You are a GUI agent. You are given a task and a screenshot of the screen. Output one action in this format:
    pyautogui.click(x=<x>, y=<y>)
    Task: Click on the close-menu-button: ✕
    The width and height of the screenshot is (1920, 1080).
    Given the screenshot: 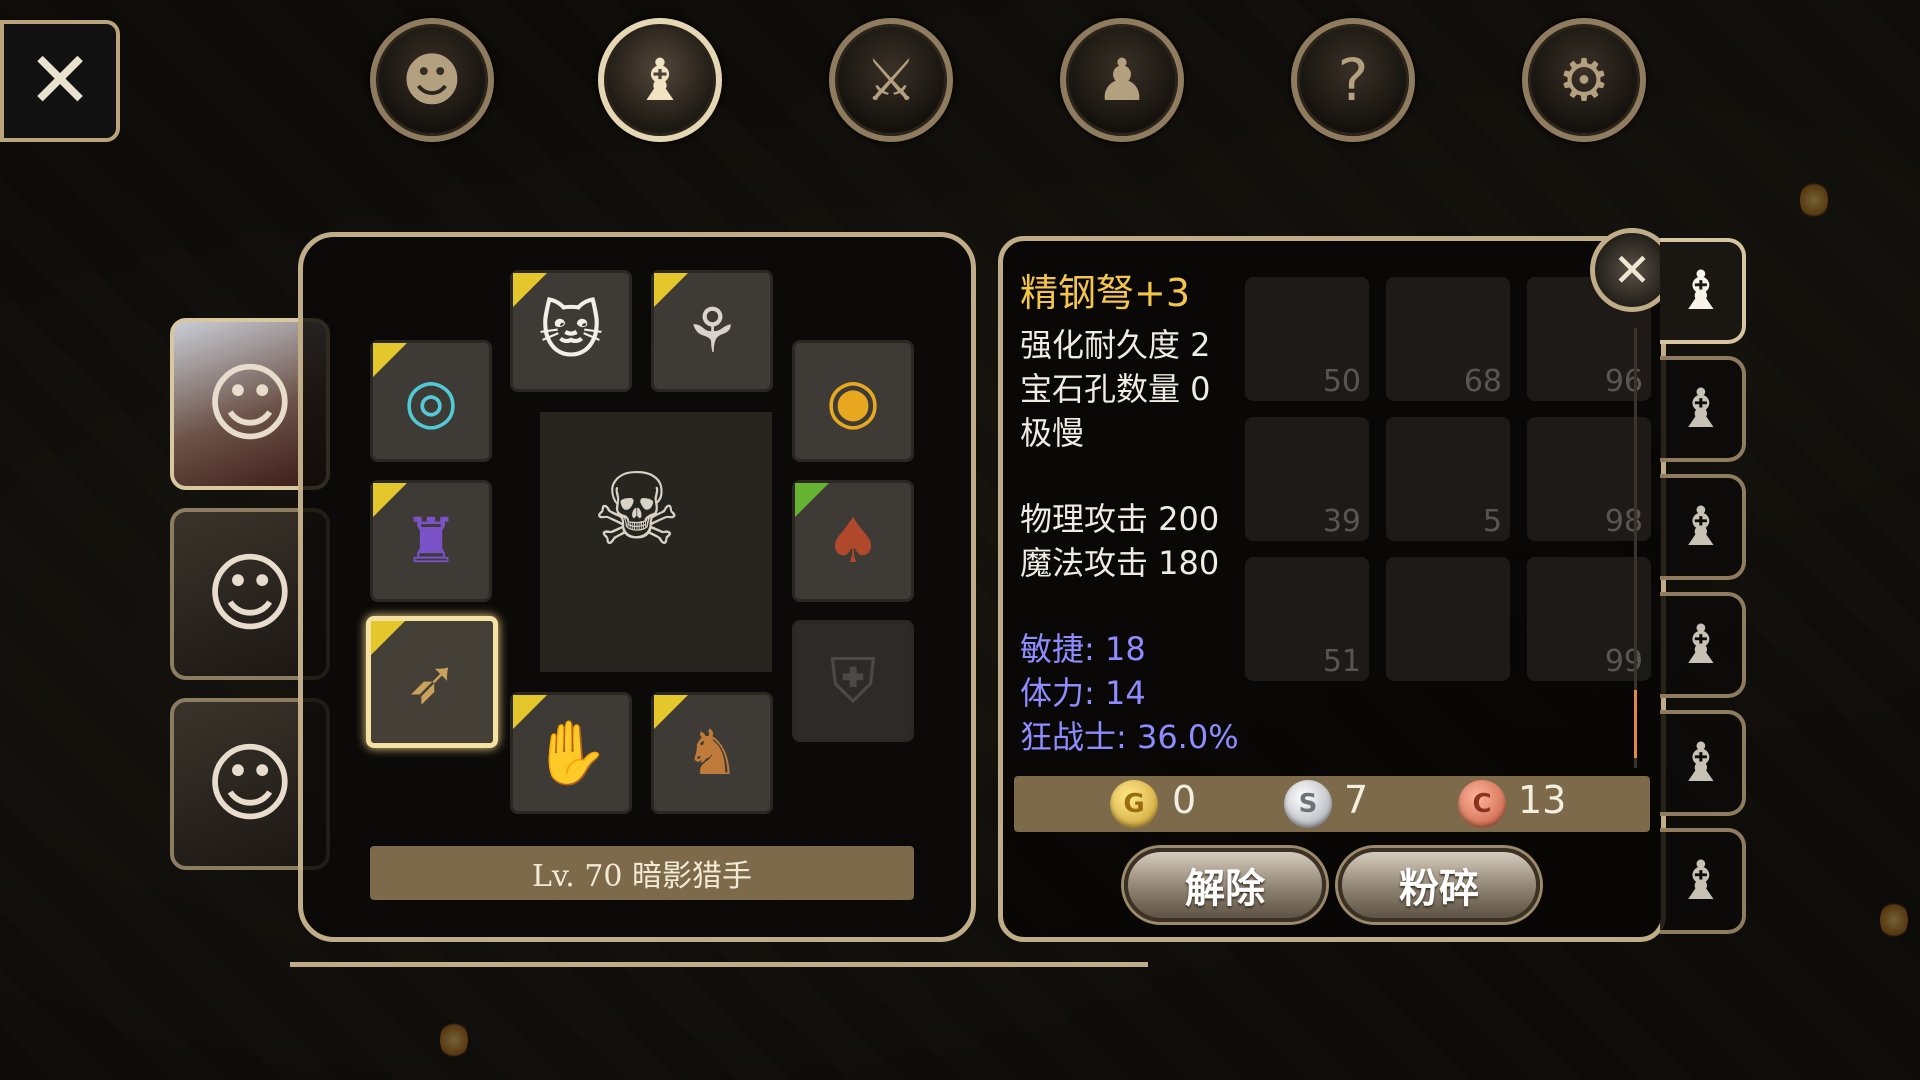 What is the action you would take?
    pyautogui.click(x=60, y=81)
    